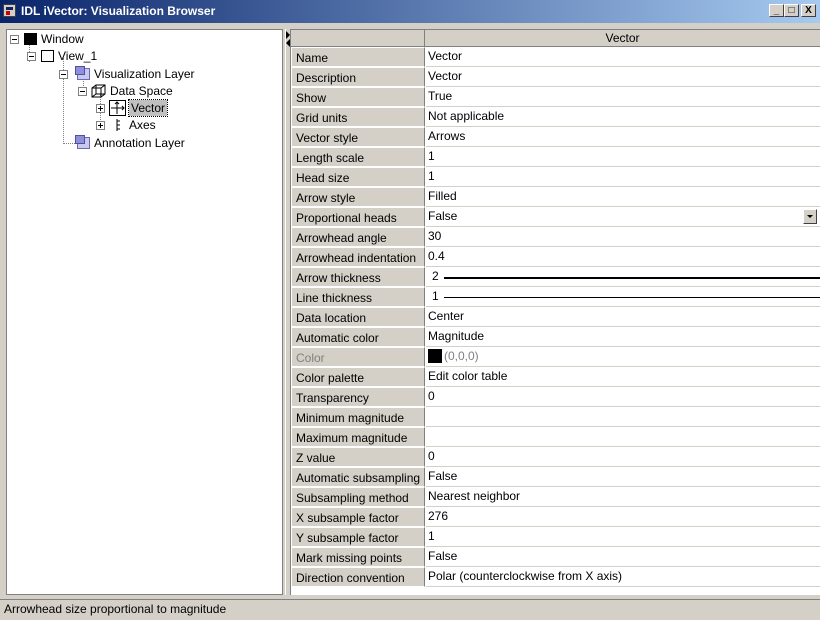 The width and height of the screenshot is (820, 620). What do you see at coordinates (358, 257) in the screenshot?
I see `property-name: Arrowhead indentation` at bounding box center [358, 257].